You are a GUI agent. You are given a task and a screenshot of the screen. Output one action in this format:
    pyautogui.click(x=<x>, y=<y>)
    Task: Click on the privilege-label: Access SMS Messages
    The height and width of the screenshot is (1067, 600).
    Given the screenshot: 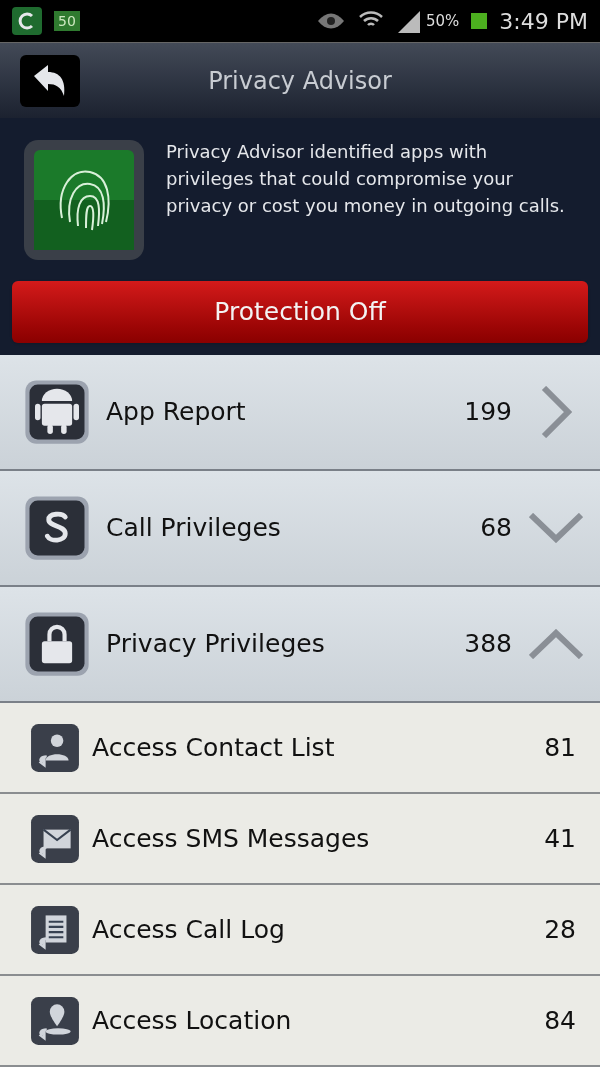 What is the action you would take?
    pyautogui.click(x=231, y=838)
    